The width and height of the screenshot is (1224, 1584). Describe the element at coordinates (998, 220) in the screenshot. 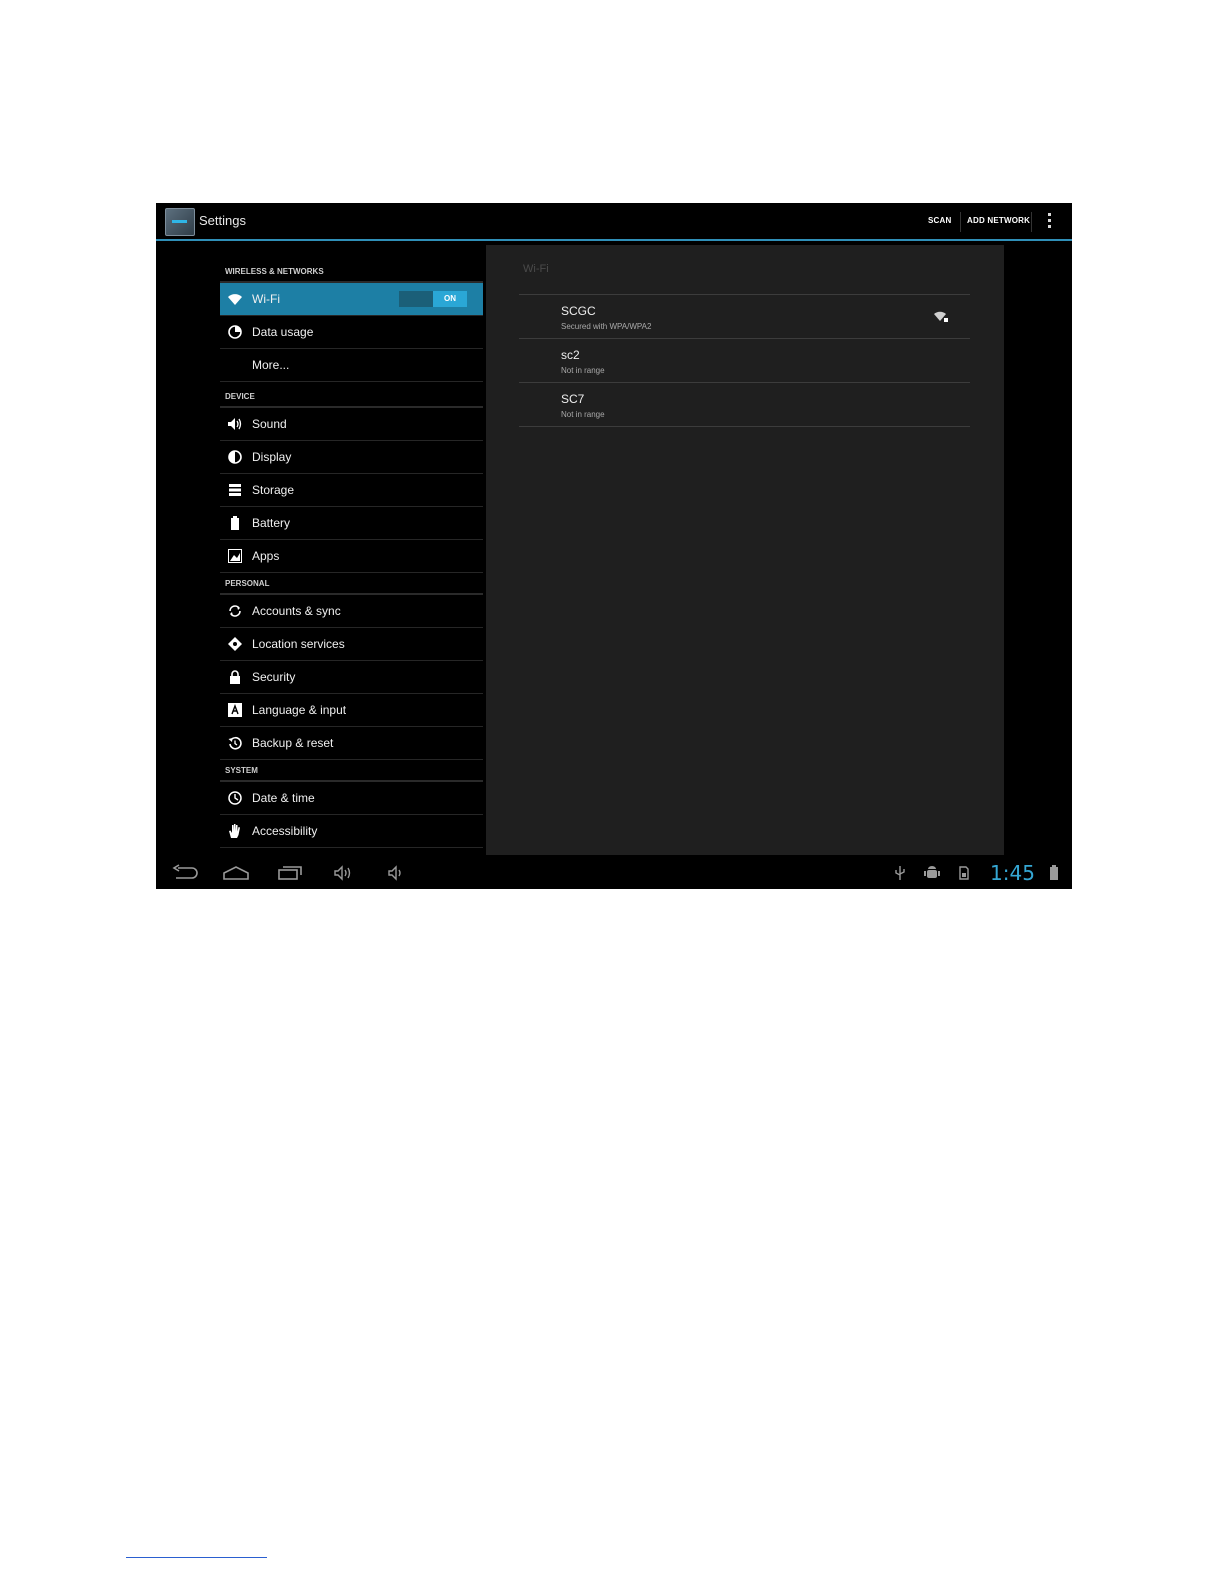

I see `add-network-button: ADD NETWORK` at that location.